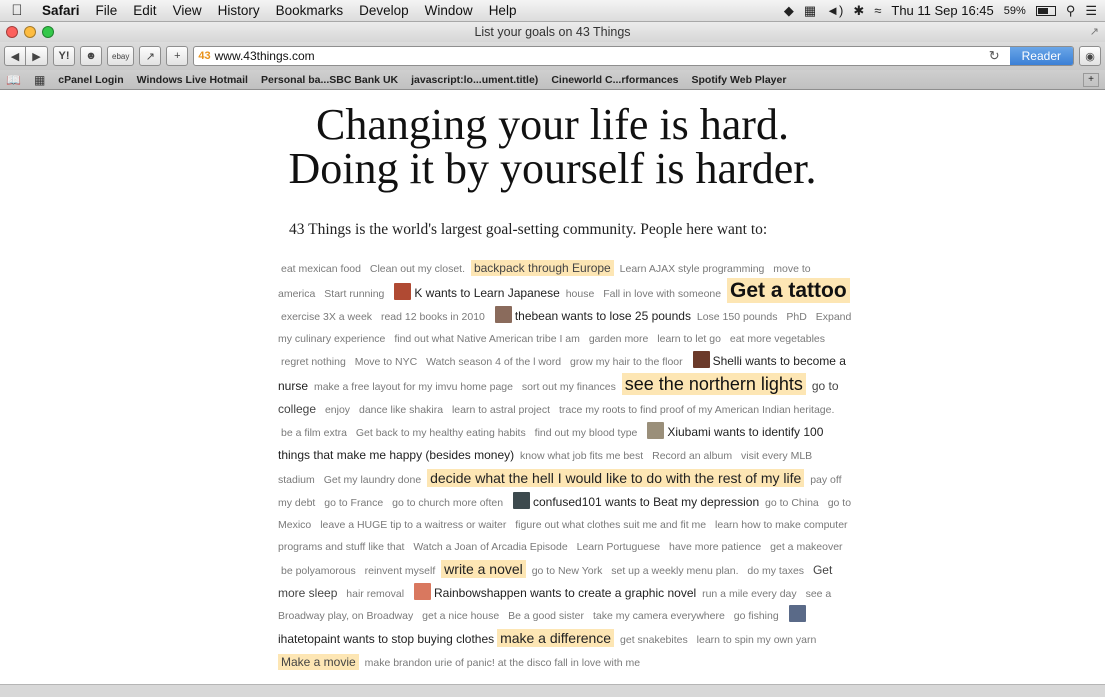 The height and width of the screenshot is (697, 1105). I want to click on goal-tag: Get back to my healthy eating habits, so click(441, 433).